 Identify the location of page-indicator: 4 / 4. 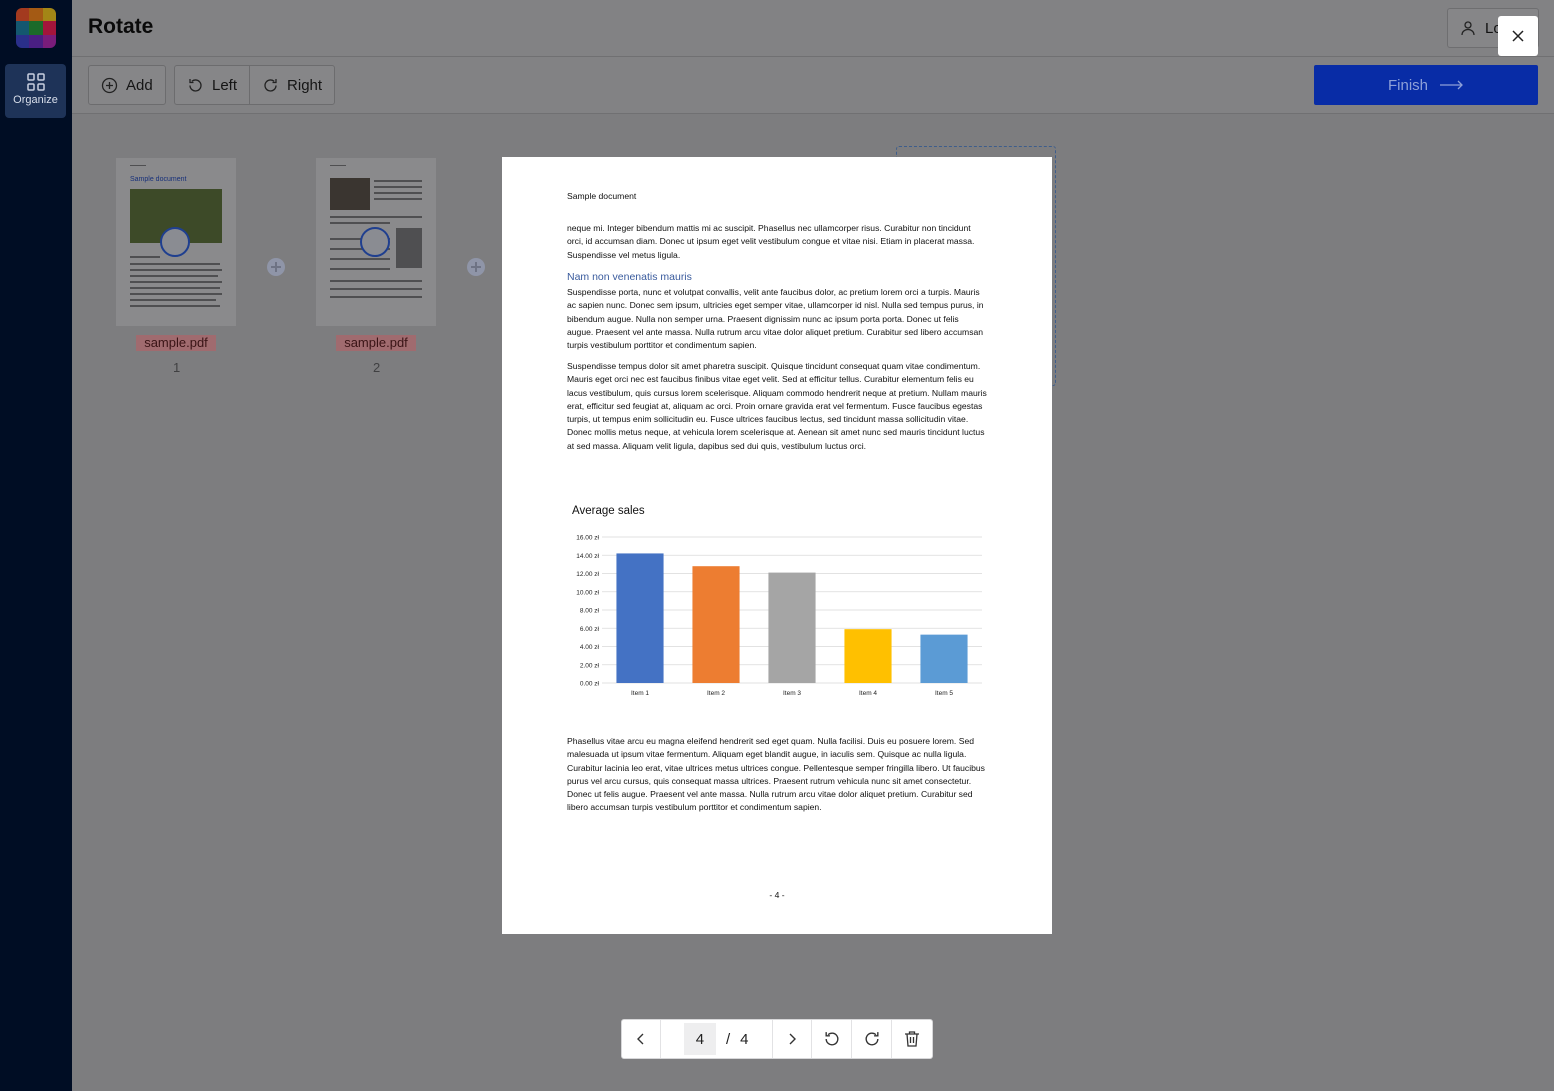
(717, 1039).